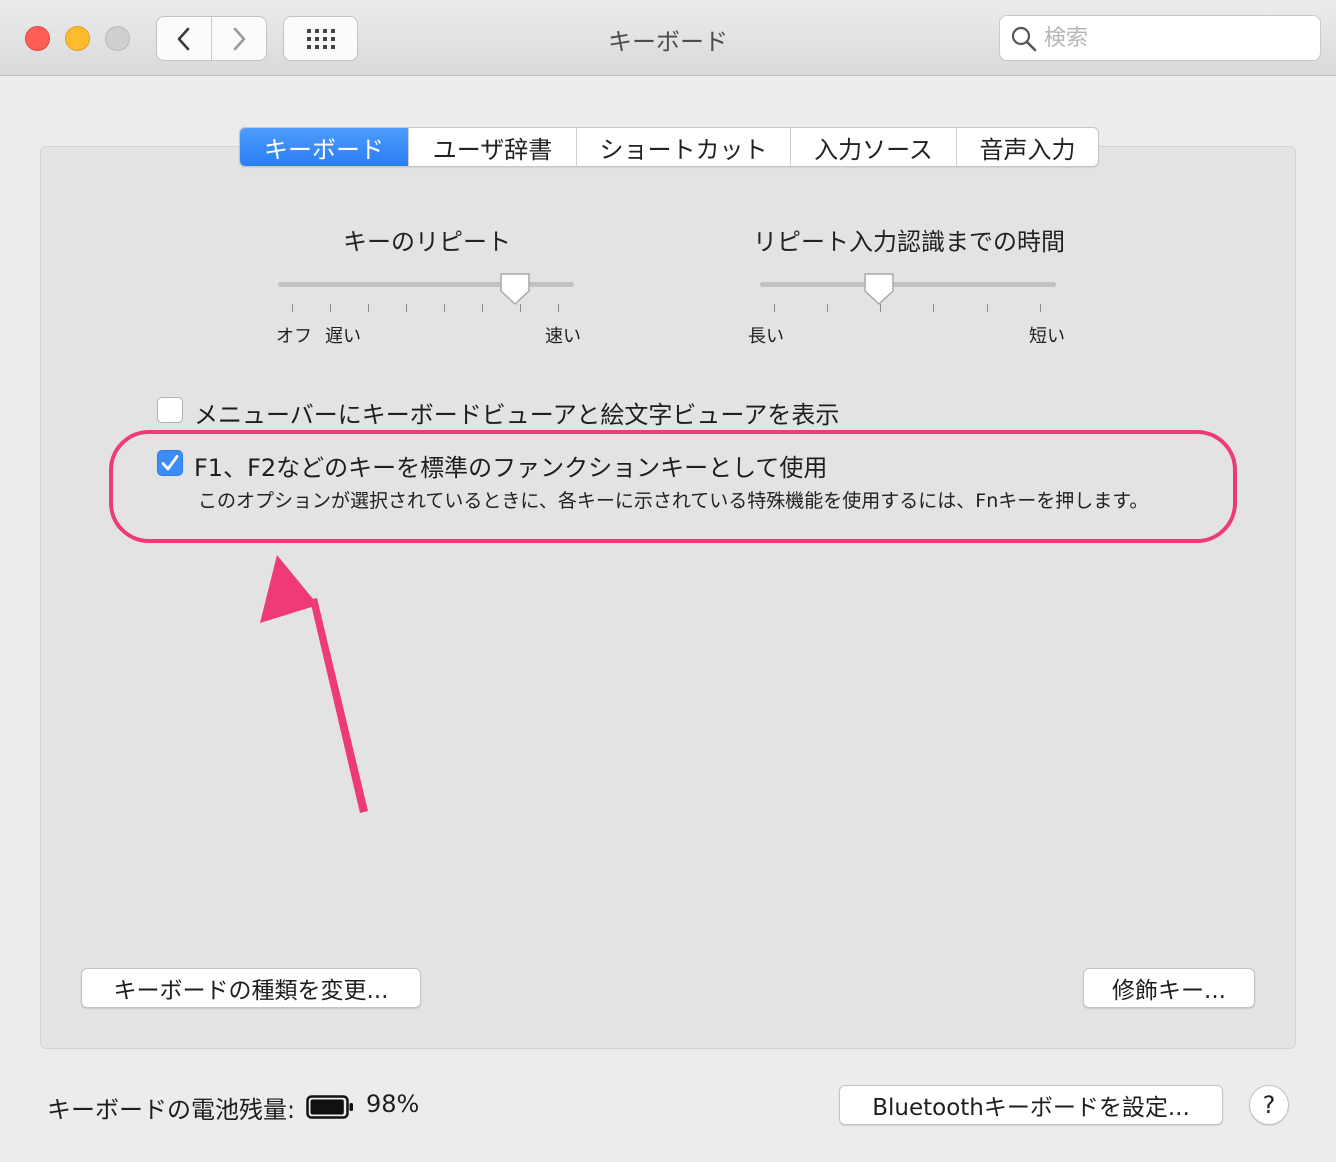 This screenshot has width=1336, height=1162. Describe the element at coordinates (879, 289) in the screenshot. I see `repeat-delay-slider-knob` at that location.